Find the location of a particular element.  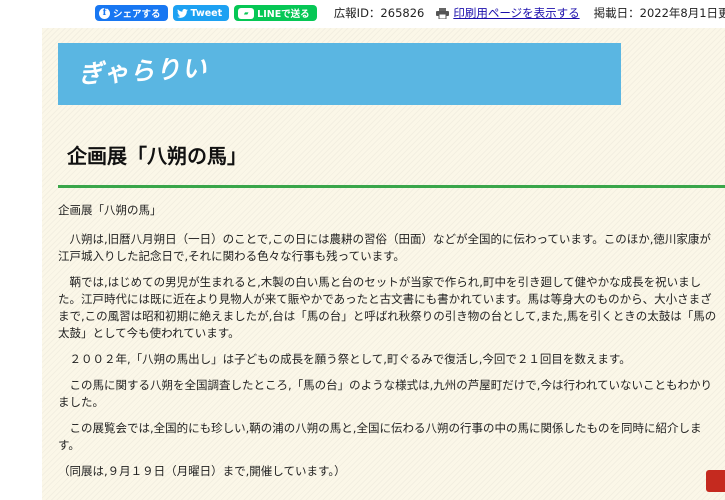

gallery-banner: ぎゃらりい is located at coordinates (339, 74).